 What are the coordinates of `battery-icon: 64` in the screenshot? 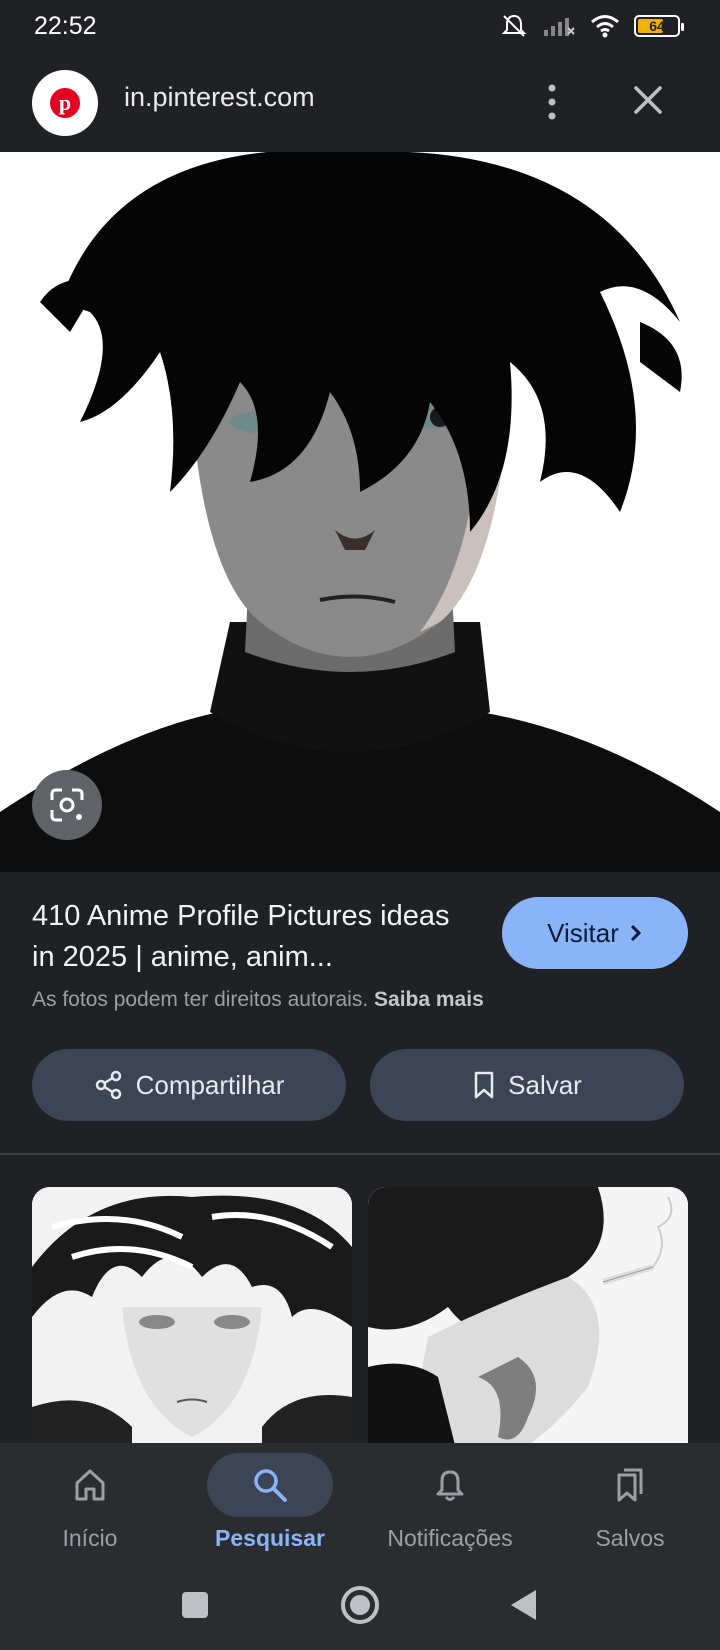 It's located at (659, 26).